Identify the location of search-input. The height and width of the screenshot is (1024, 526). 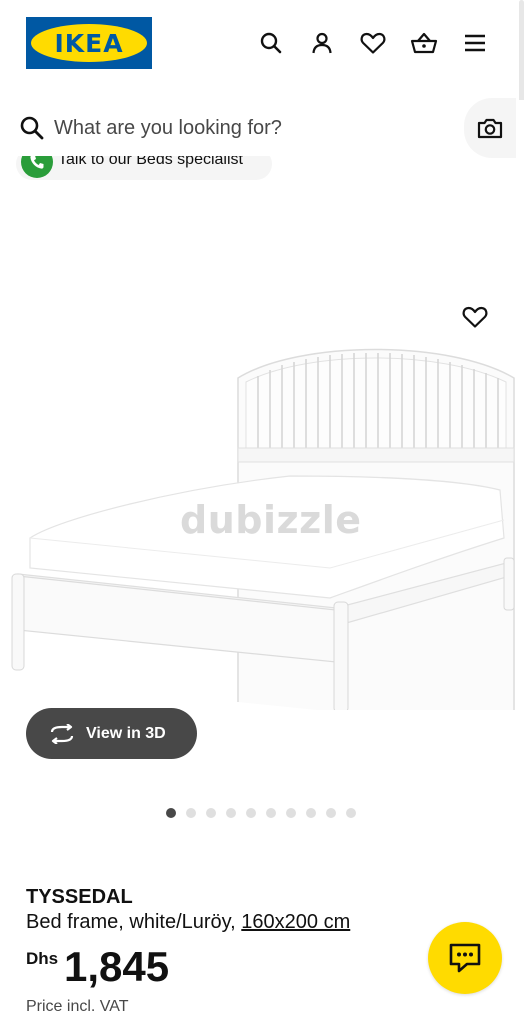
(244, 128).